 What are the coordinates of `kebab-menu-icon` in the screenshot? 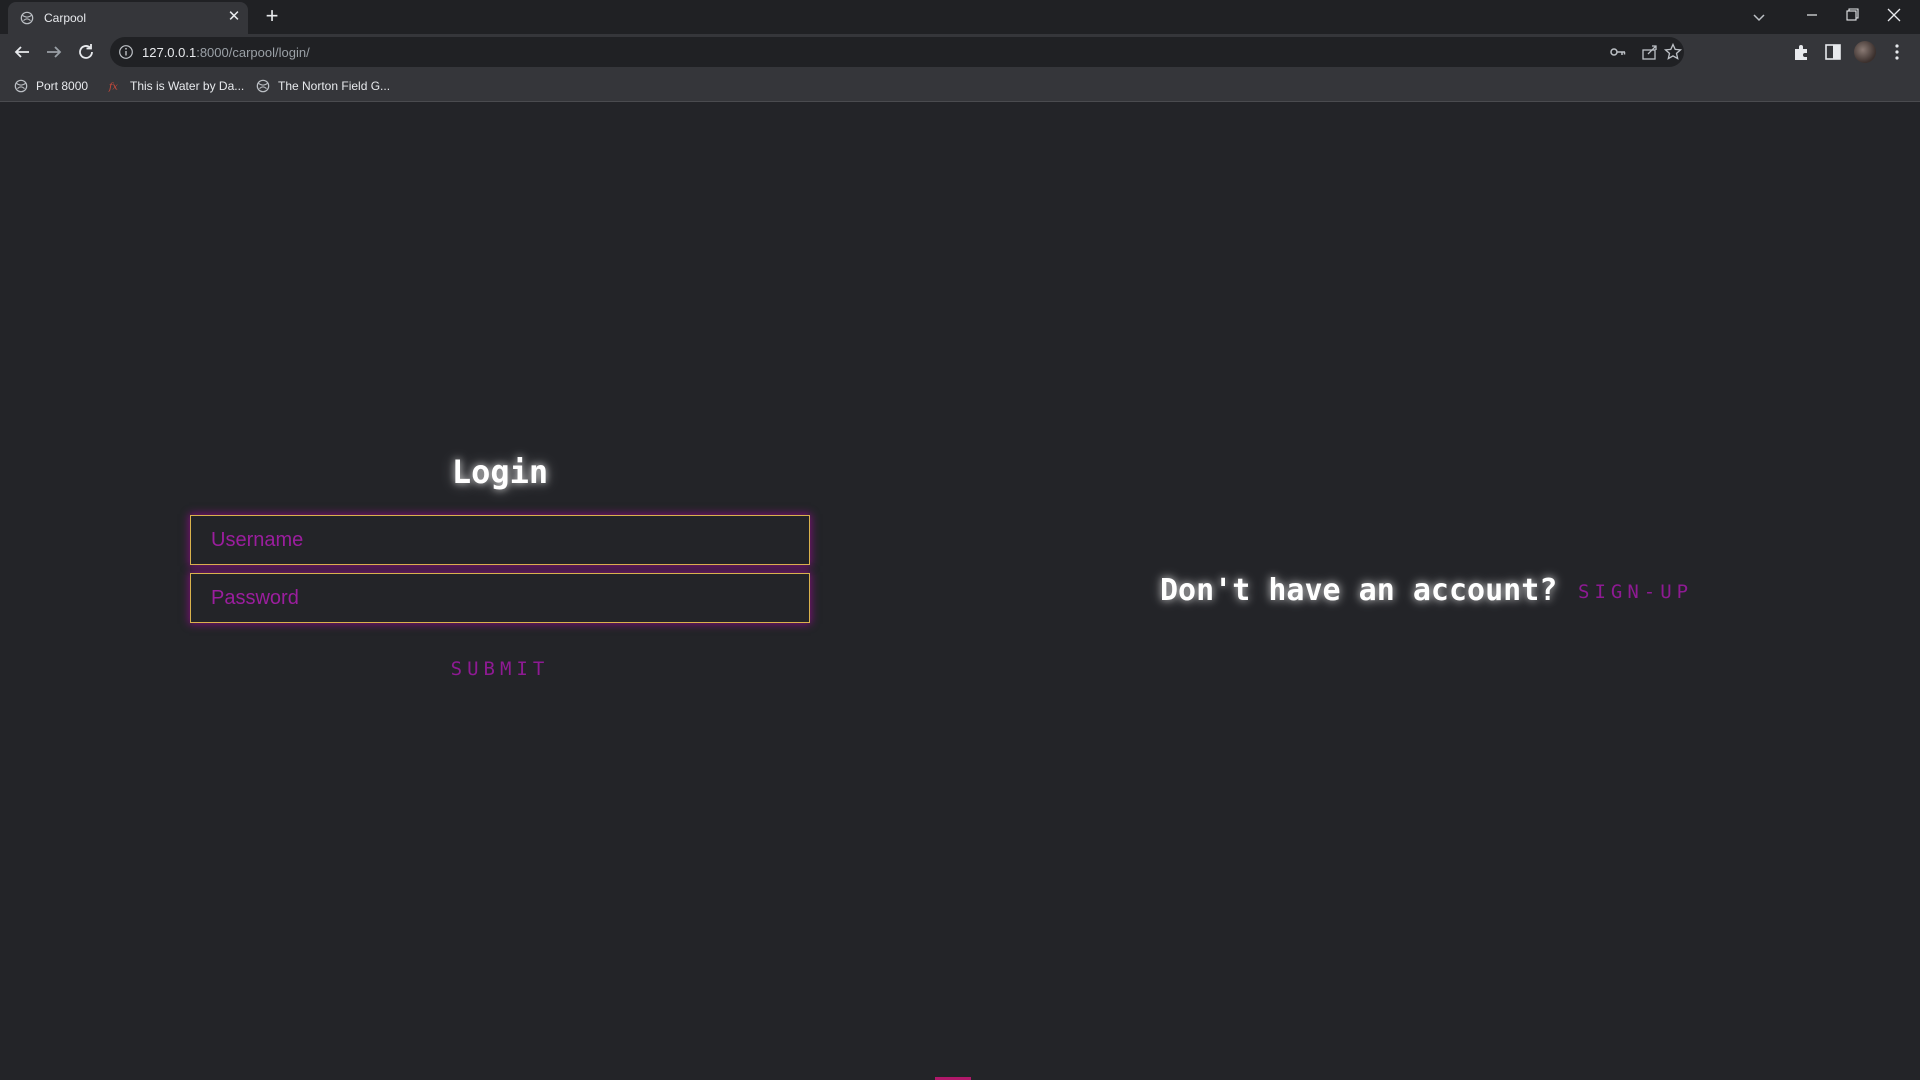 It's located at (1897, 52).